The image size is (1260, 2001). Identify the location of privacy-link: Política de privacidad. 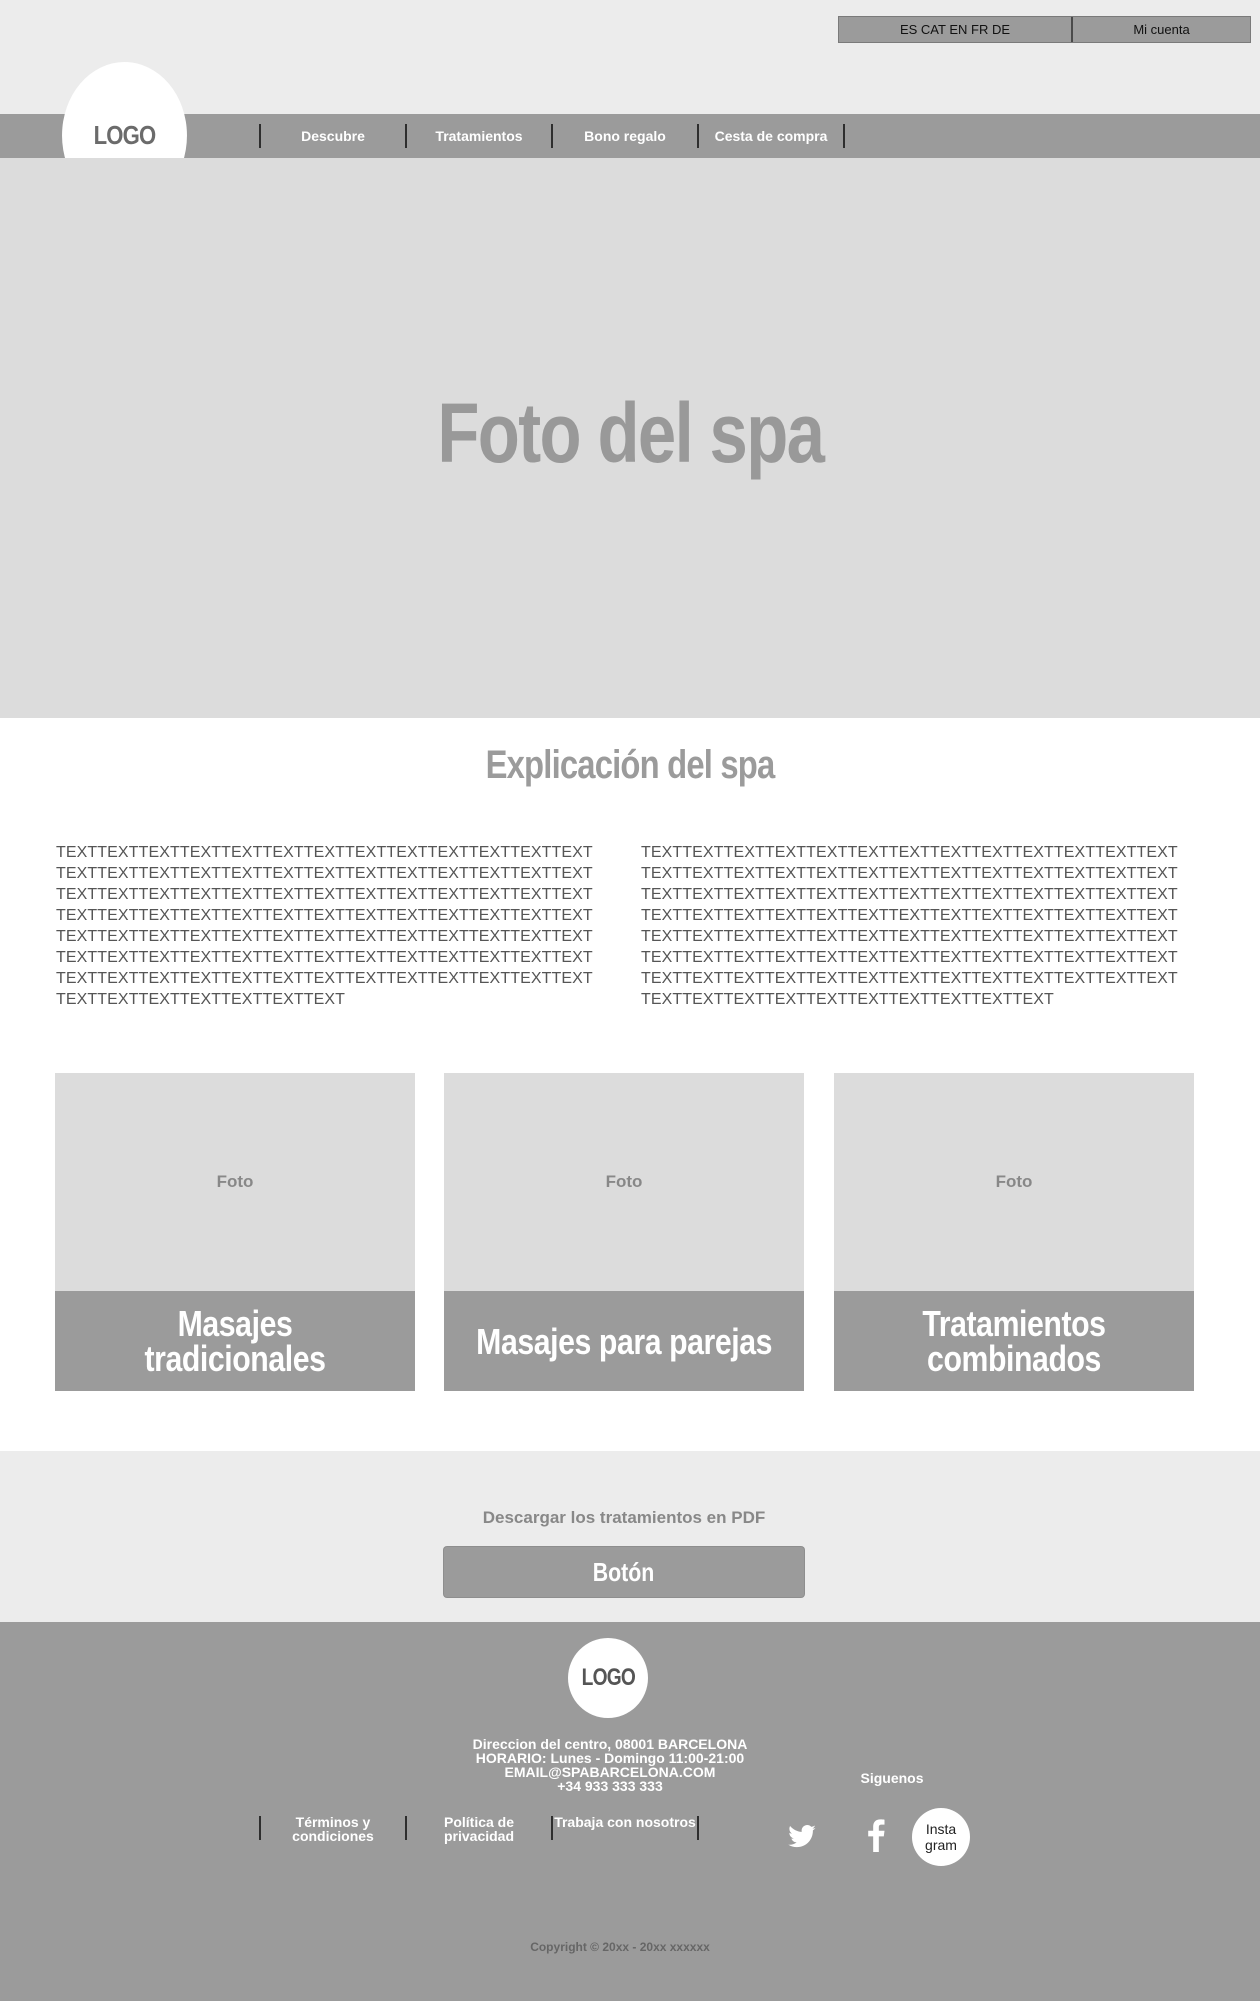
(479, 1829).